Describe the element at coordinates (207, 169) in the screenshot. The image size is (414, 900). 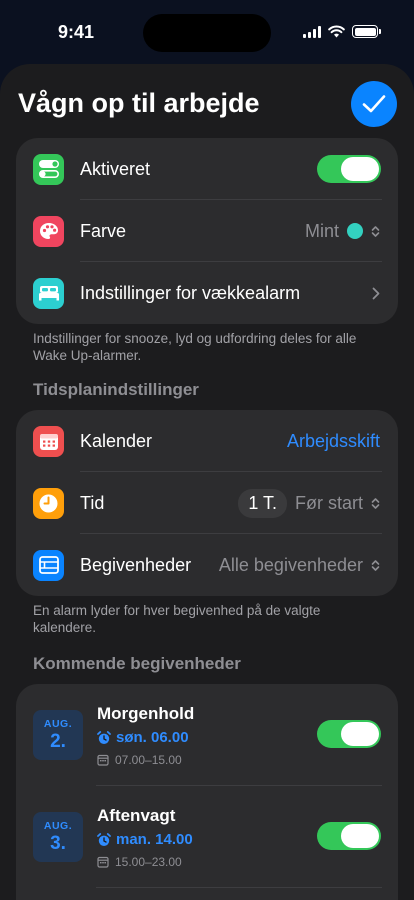
I see `activated-row: Aktiveret` at that location.